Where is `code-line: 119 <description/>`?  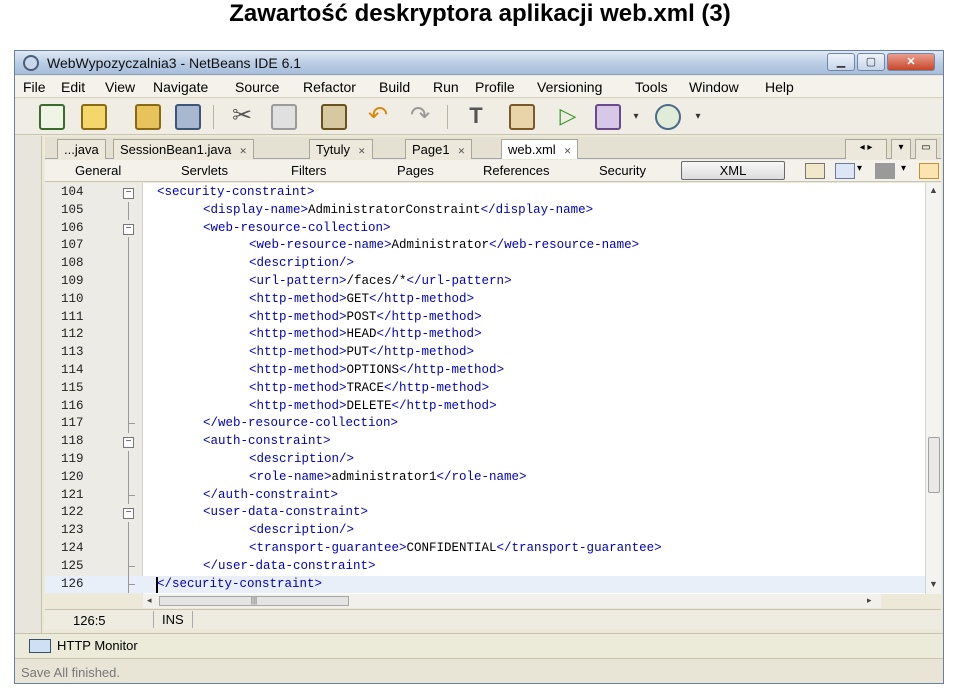 code-line: 119 <description/> is located at coordinates (485, 460).